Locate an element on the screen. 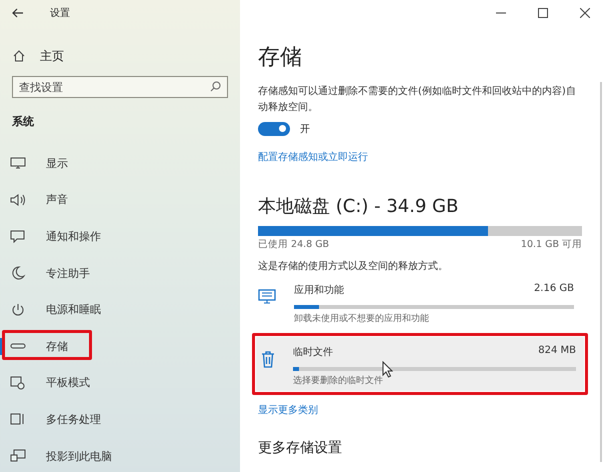 The height and width of the screenshot is (472, 604). sidebar-item: 显示 is located at coordinates (120, 163).